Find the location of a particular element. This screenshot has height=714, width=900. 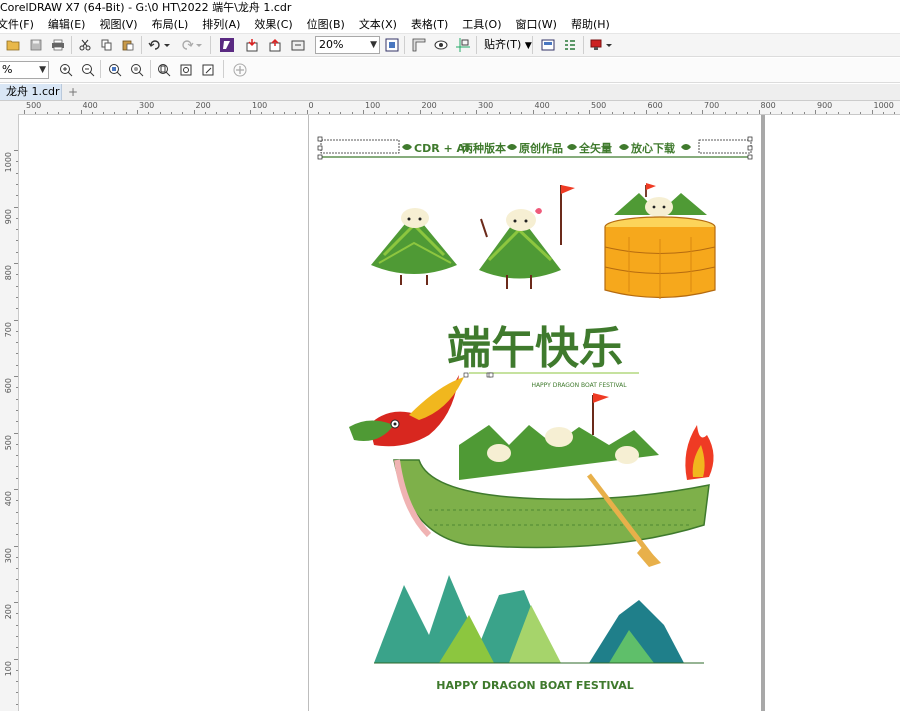

menu-text: 文本(X) is located at coordinates (378, 24).